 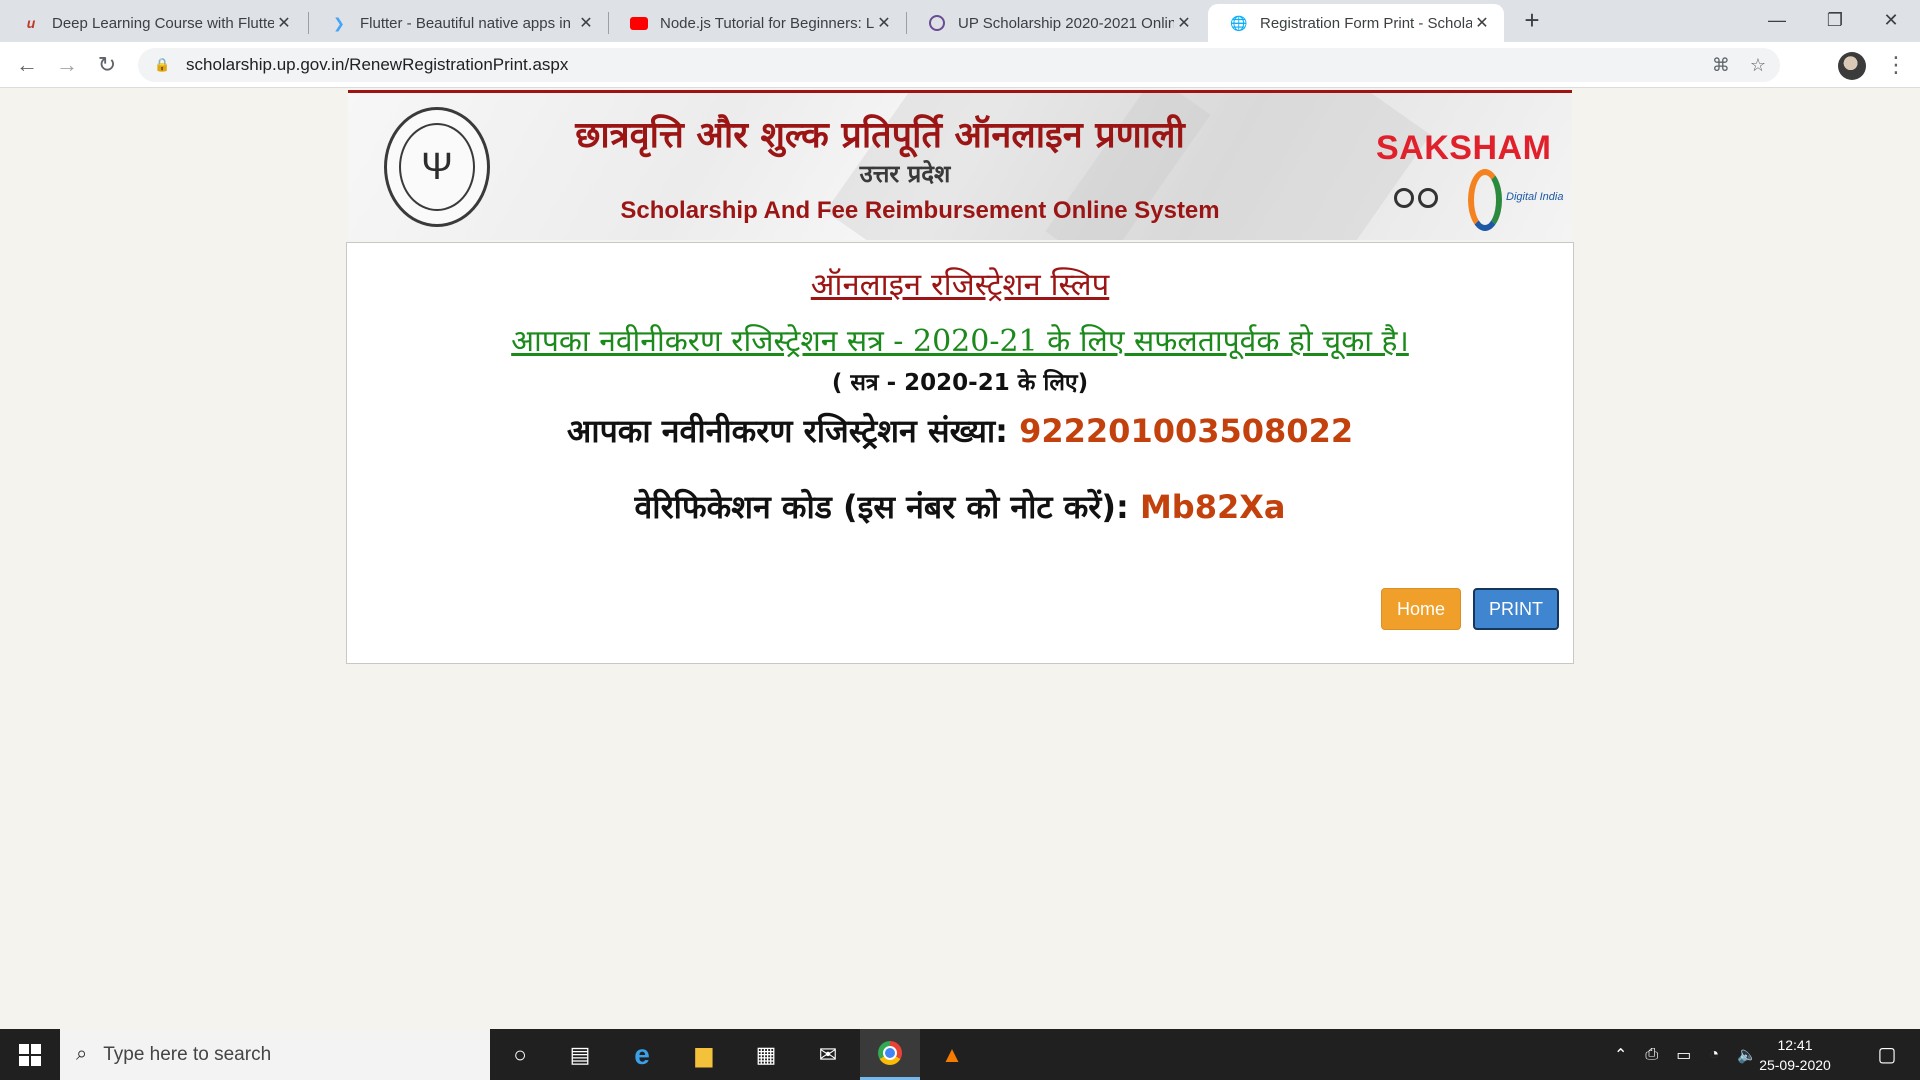 I want to click on tab-1: ❯ Flutter - Beautiful native apps in r ✕, so click(x=458, y=23).